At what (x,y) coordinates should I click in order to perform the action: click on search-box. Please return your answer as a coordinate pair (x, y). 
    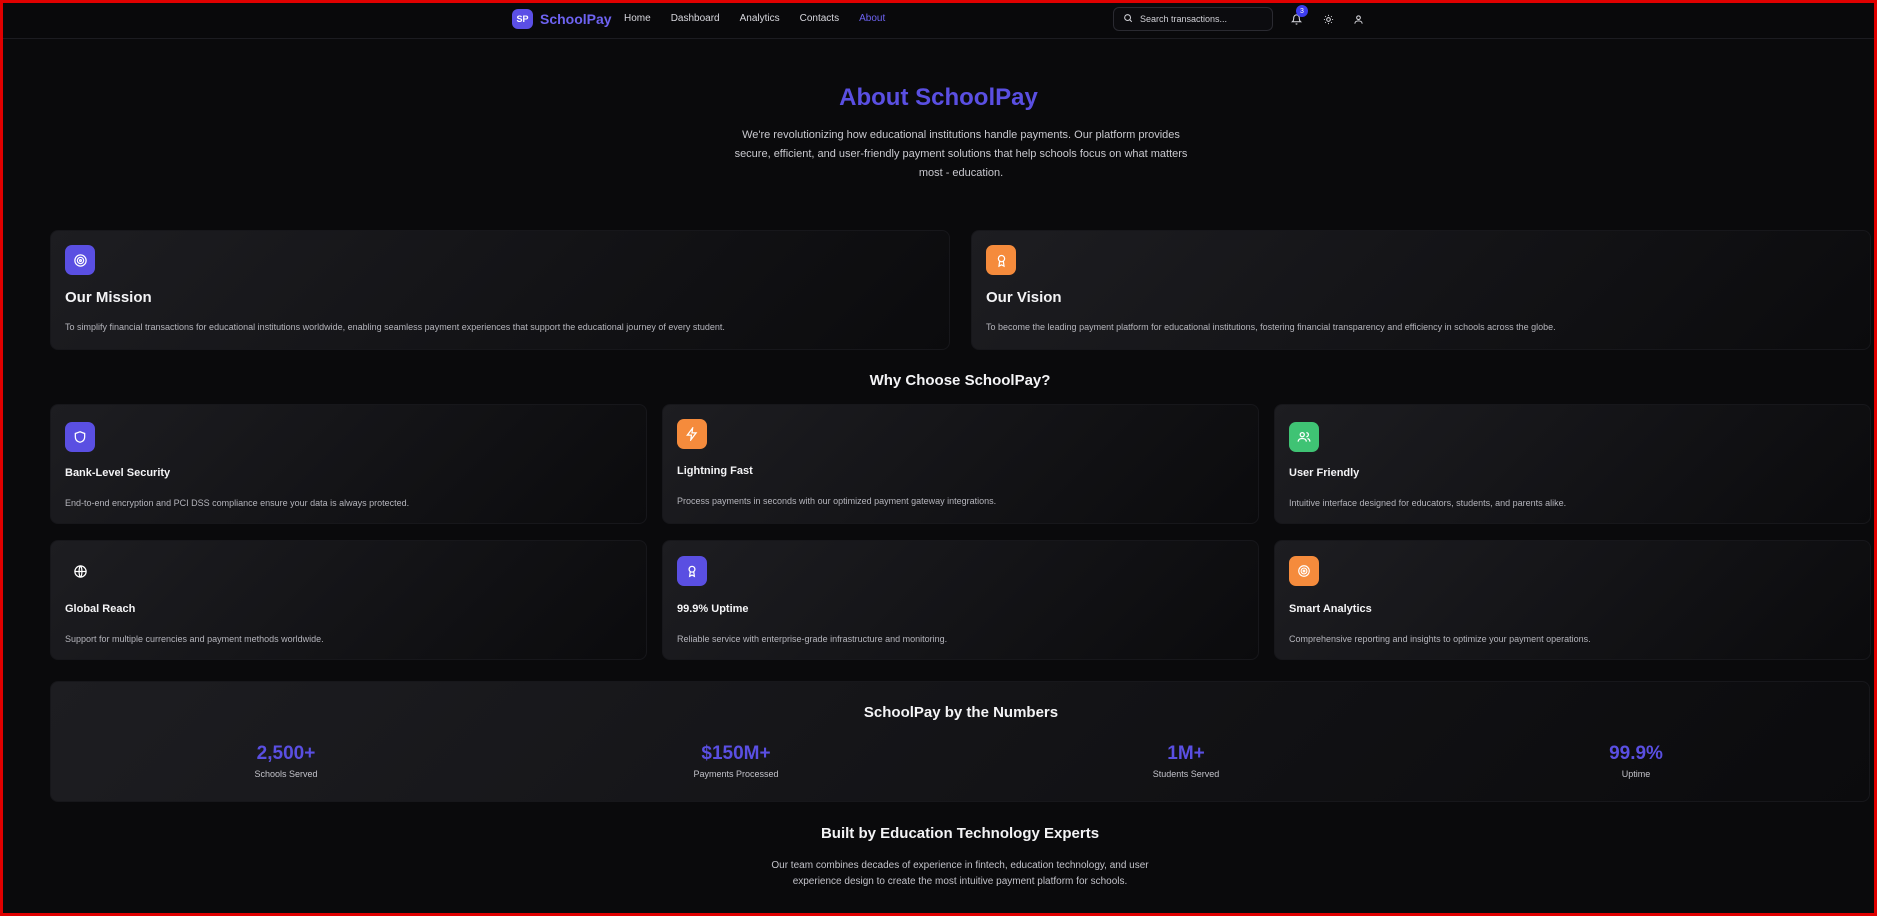
    Looking at the image, I should click on (1193, 19).